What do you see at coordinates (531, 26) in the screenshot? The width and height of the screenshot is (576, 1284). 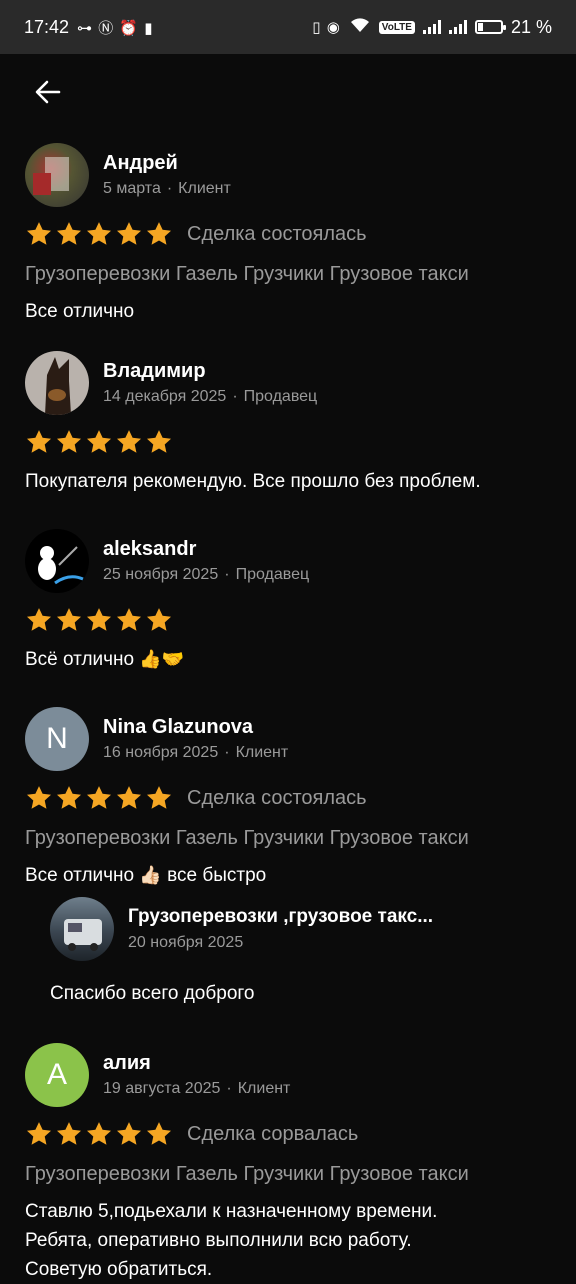 I see `battery-percent: 21 %` at bounding box center [531, 26].